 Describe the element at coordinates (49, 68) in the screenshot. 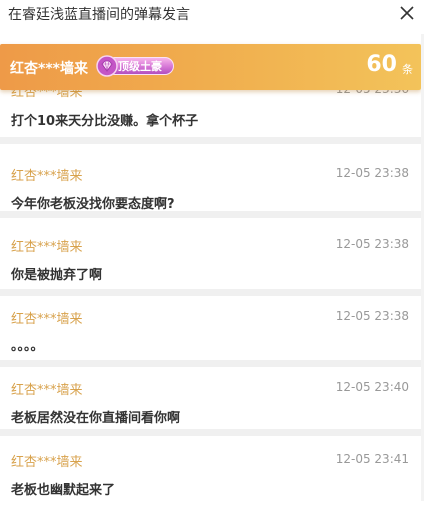

I see `banner-username: 红杏***墙来` at that location.